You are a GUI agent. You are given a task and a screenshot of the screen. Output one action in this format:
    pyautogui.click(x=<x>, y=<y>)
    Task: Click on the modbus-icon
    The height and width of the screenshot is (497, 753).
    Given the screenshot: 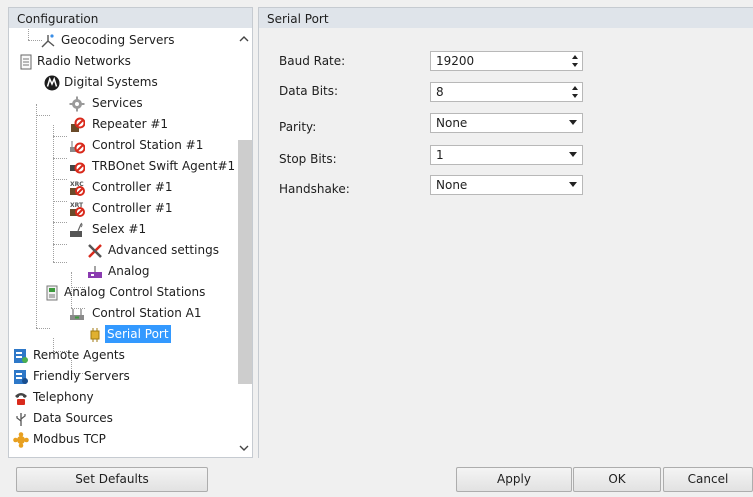 What is the action you would take?
    pyautogui.click(x=21, y=440)
    